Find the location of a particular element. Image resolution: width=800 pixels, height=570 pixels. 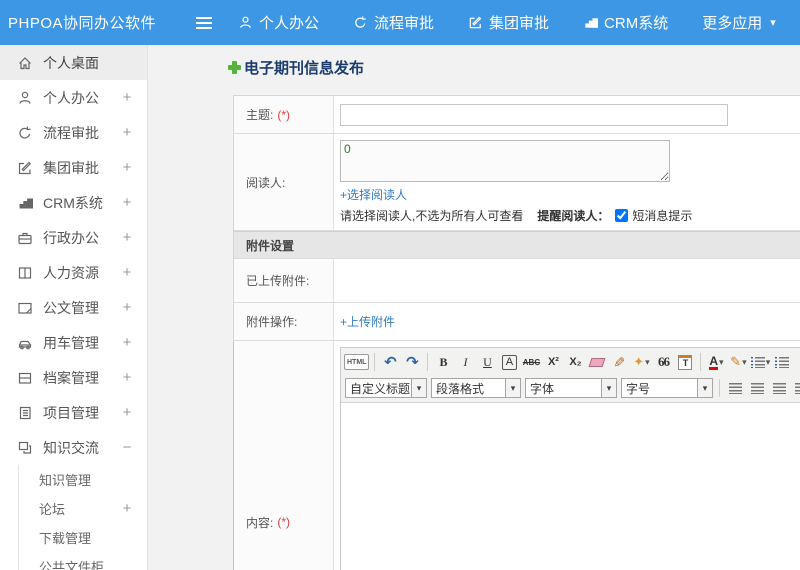

sidebar-item-label: 流程审批 is located at coordinates (71, 132).